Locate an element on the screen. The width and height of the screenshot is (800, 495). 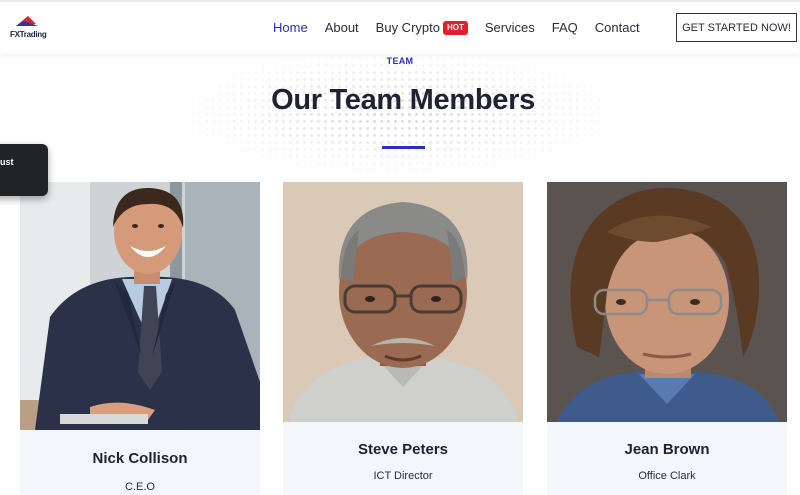
section-eyebrow: TEAM is located at coordinates (400, 61).